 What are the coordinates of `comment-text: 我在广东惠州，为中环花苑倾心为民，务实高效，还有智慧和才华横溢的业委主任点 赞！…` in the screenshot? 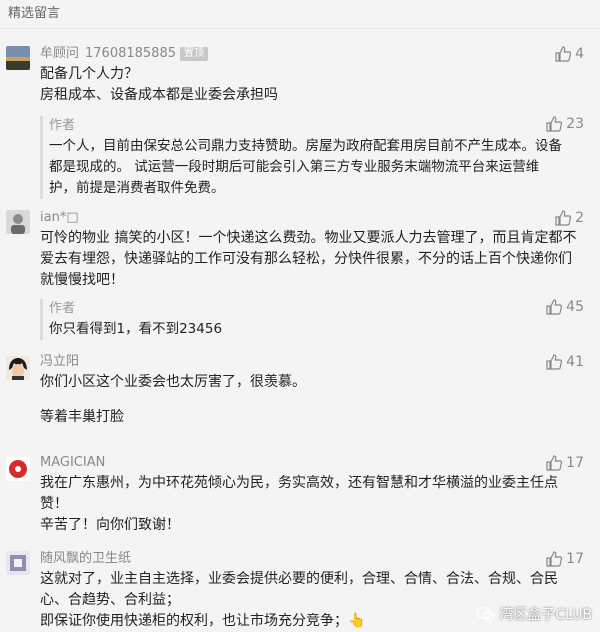 It's located at (299, 504).